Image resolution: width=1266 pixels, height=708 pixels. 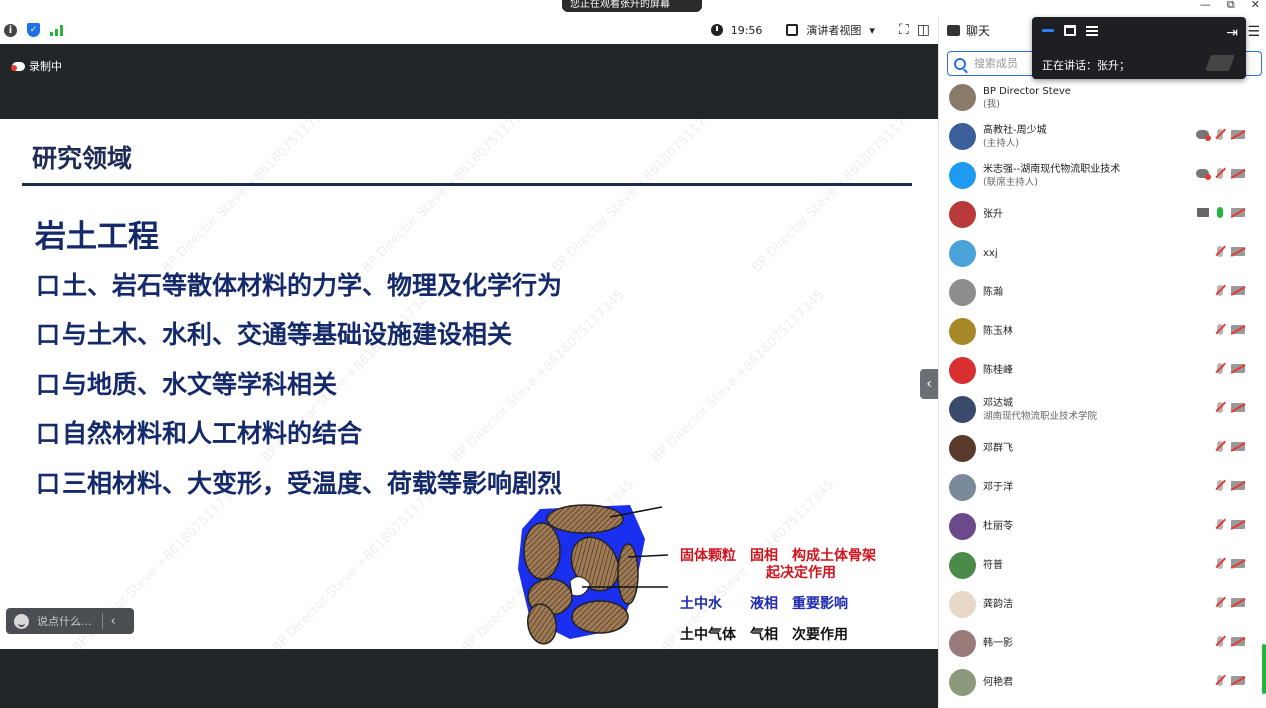 What do you see at coordinates (1015, 130) in the screenshot?
I see `member-name: 高教社-周少城` at bounding box center [1015, 130].